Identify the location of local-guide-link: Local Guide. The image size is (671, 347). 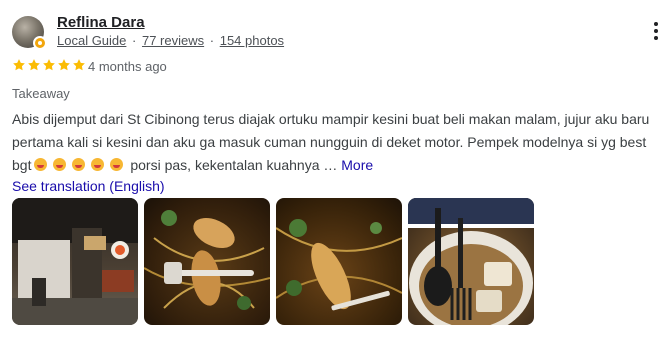
(91, 40).